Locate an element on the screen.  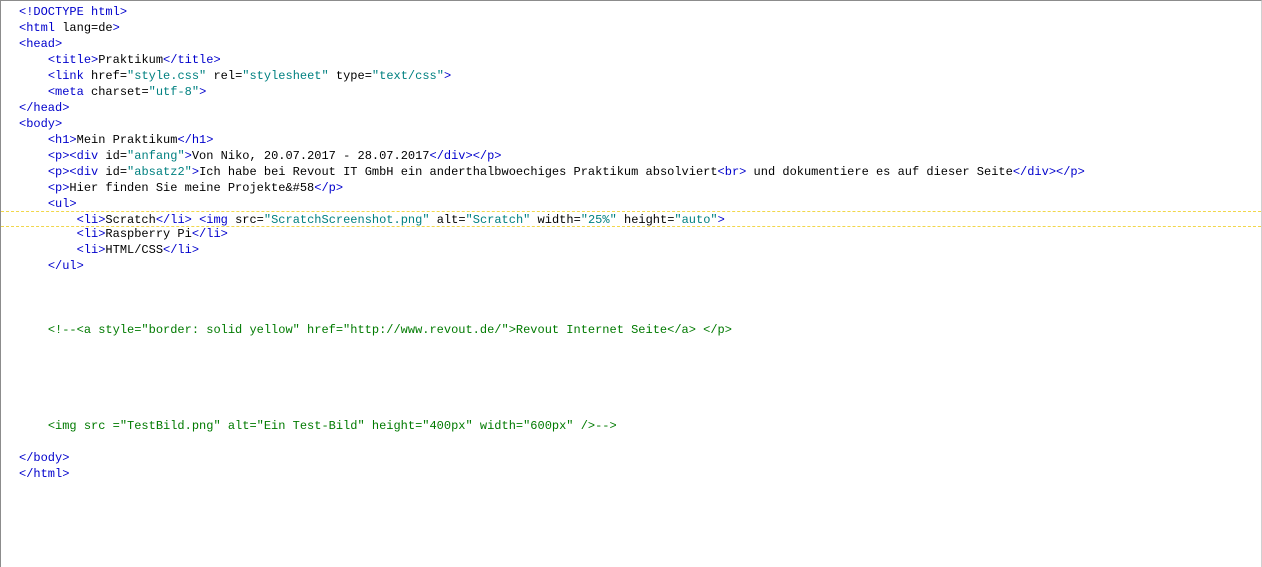
code-line: </ul> is located at coordinates (631, 266).